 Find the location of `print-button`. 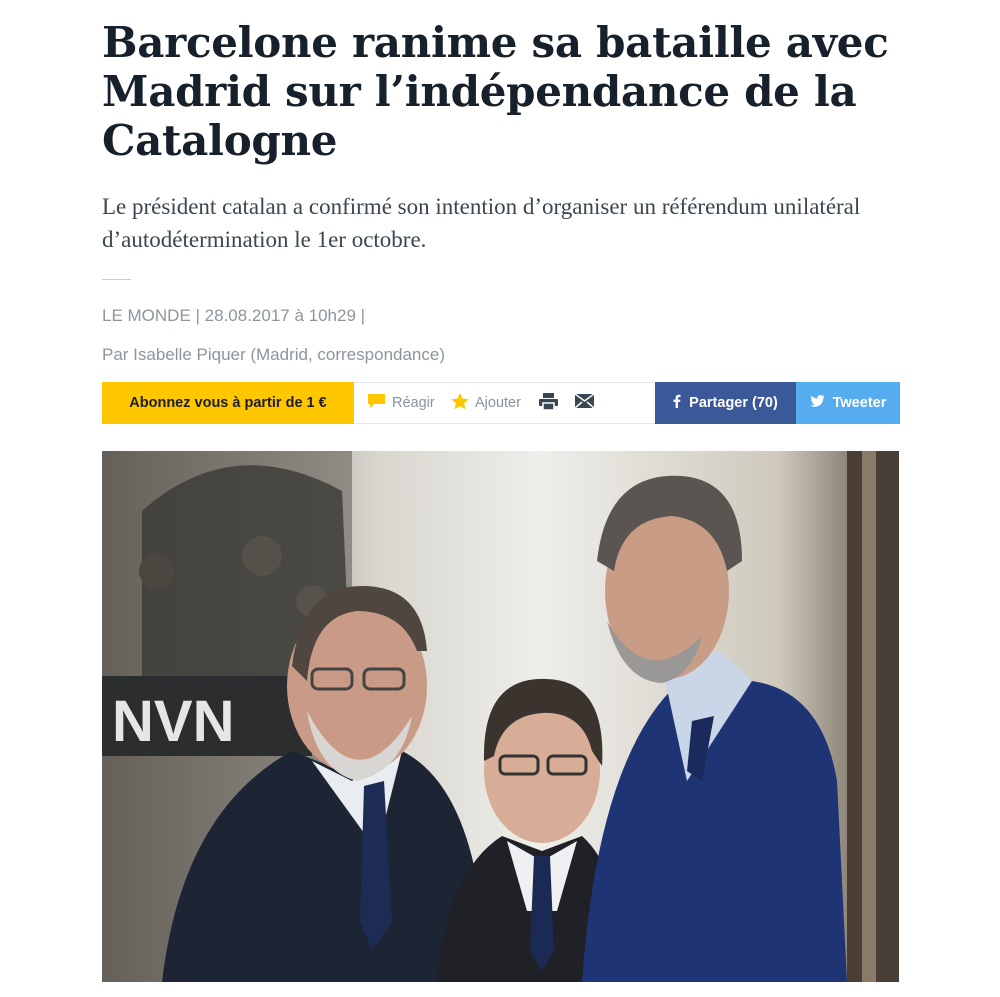

print-button is located at coordinates (551, 403).